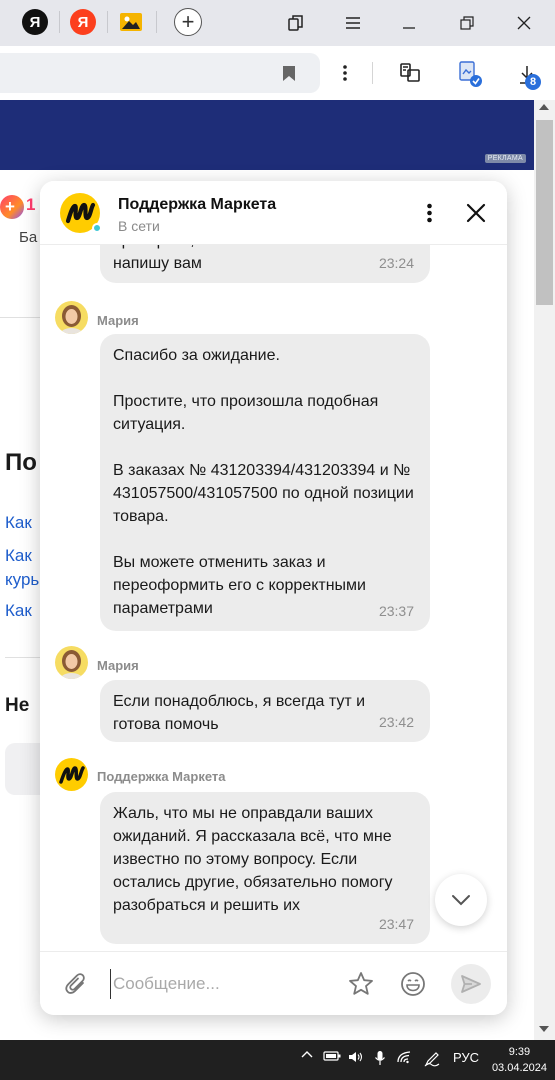  I want to click on chat-header: Поддержка Маркета В сети, so click(273, 213).